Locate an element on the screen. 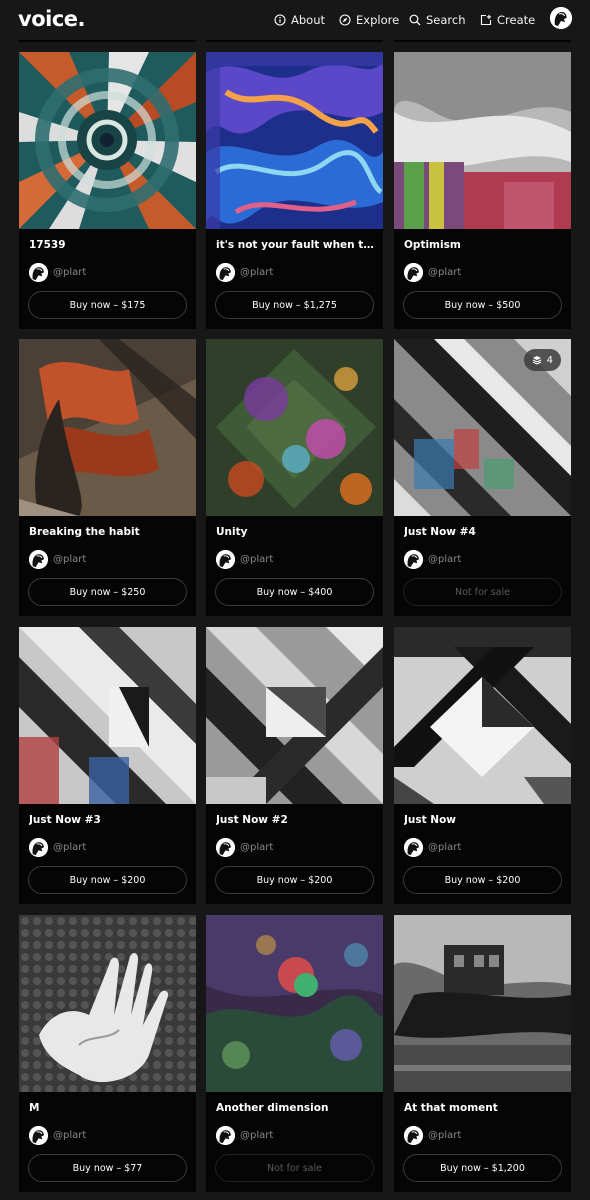 This screenshot has height=1200, width=590. buy-now-button: Buy now – $1,275 is located at coordinates (294, 305).